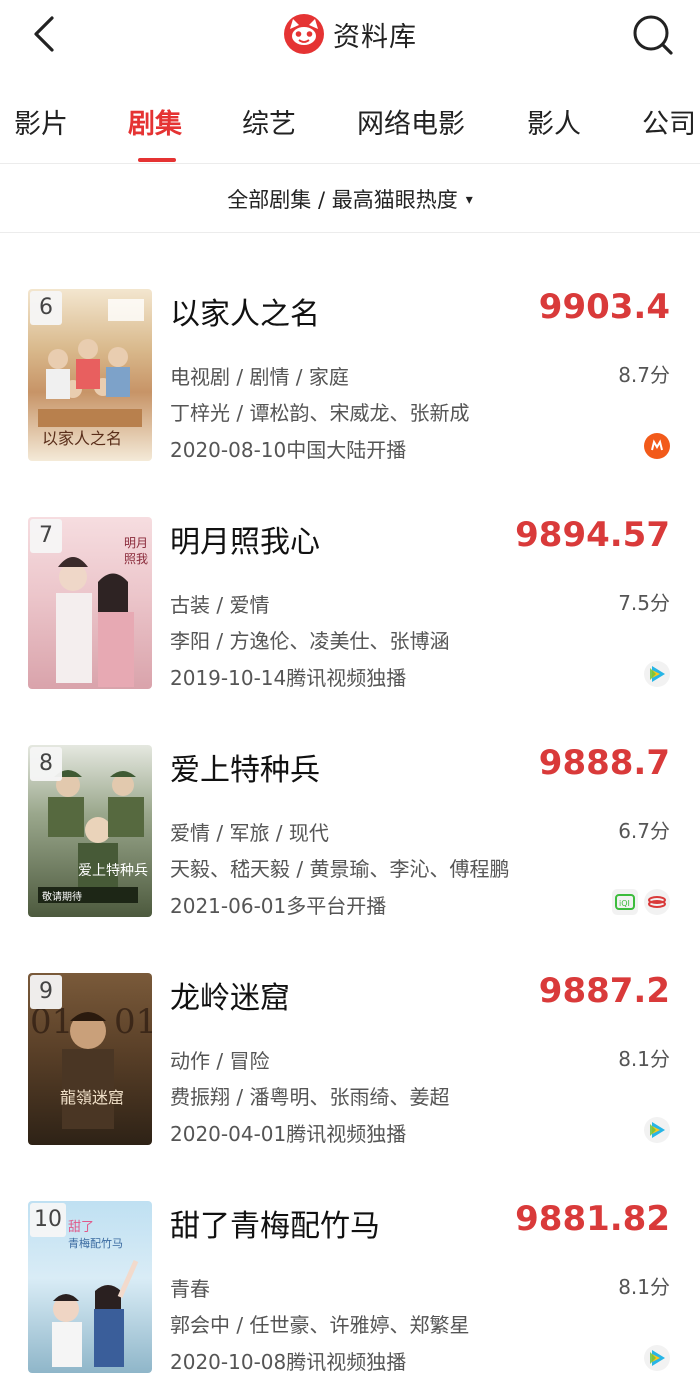 The width and height of the screenshot is (700, 1376). Describe the element at coordinates (41, 121) in the screenshot. I see `tab-films: 影片` at that location.